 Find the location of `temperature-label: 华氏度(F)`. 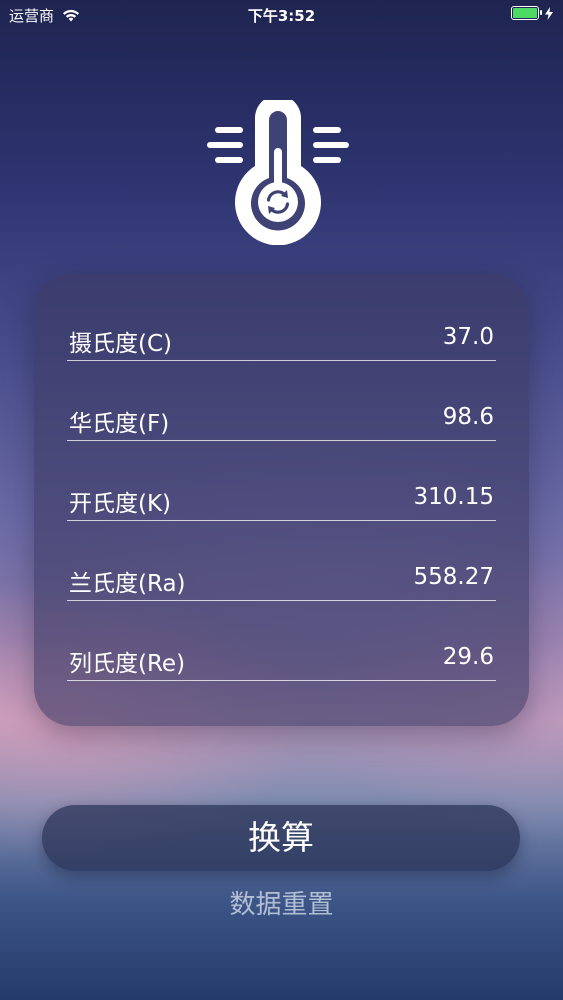

temperature-label: 华氏度(F) is located at coordinates (119, 424).